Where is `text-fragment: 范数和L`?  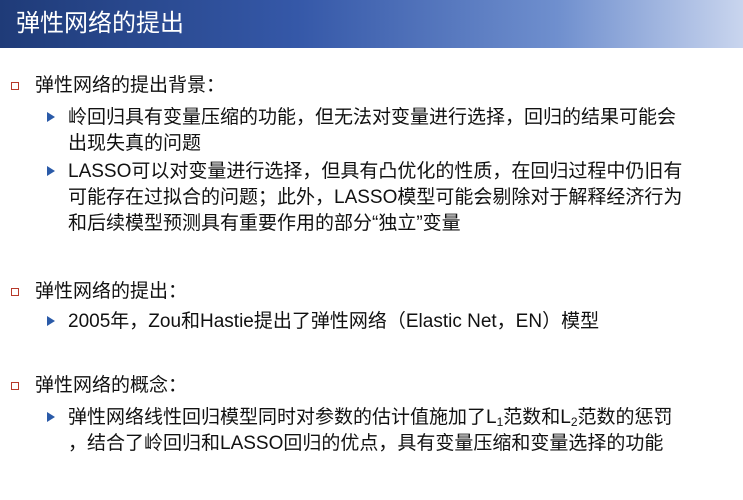
text-fragment: 范数和L is located at coordinates (537, 417).